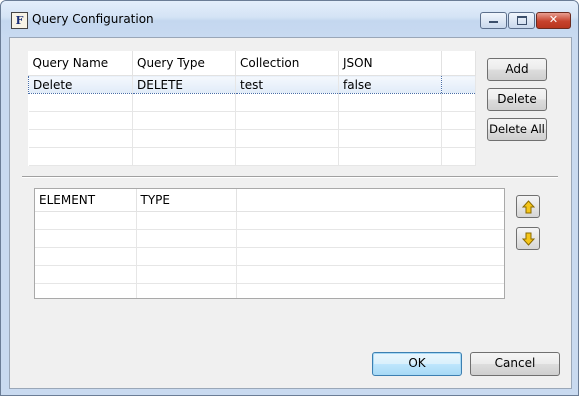 The width and height of the screenshot is (579, 396). Describe the element at coordinates (290, 177) in the screenshot. I see `section-divider` at that location.